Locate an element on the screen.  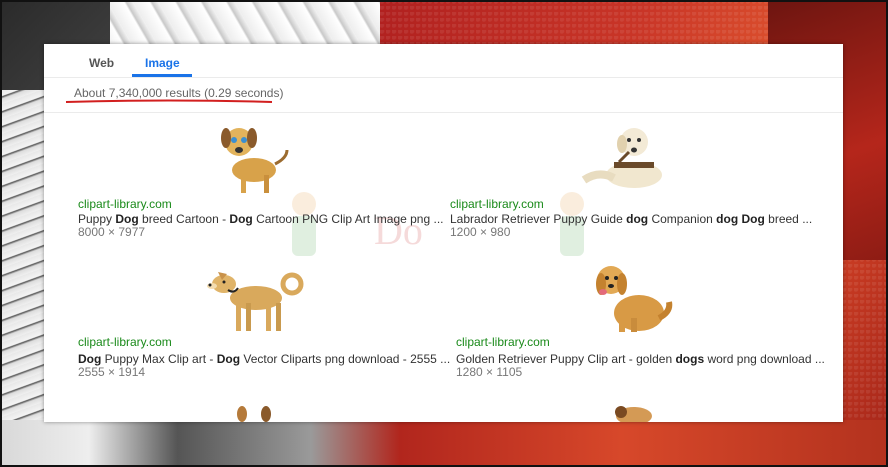
active-tab-indicator is located at coordinates (162, 75).